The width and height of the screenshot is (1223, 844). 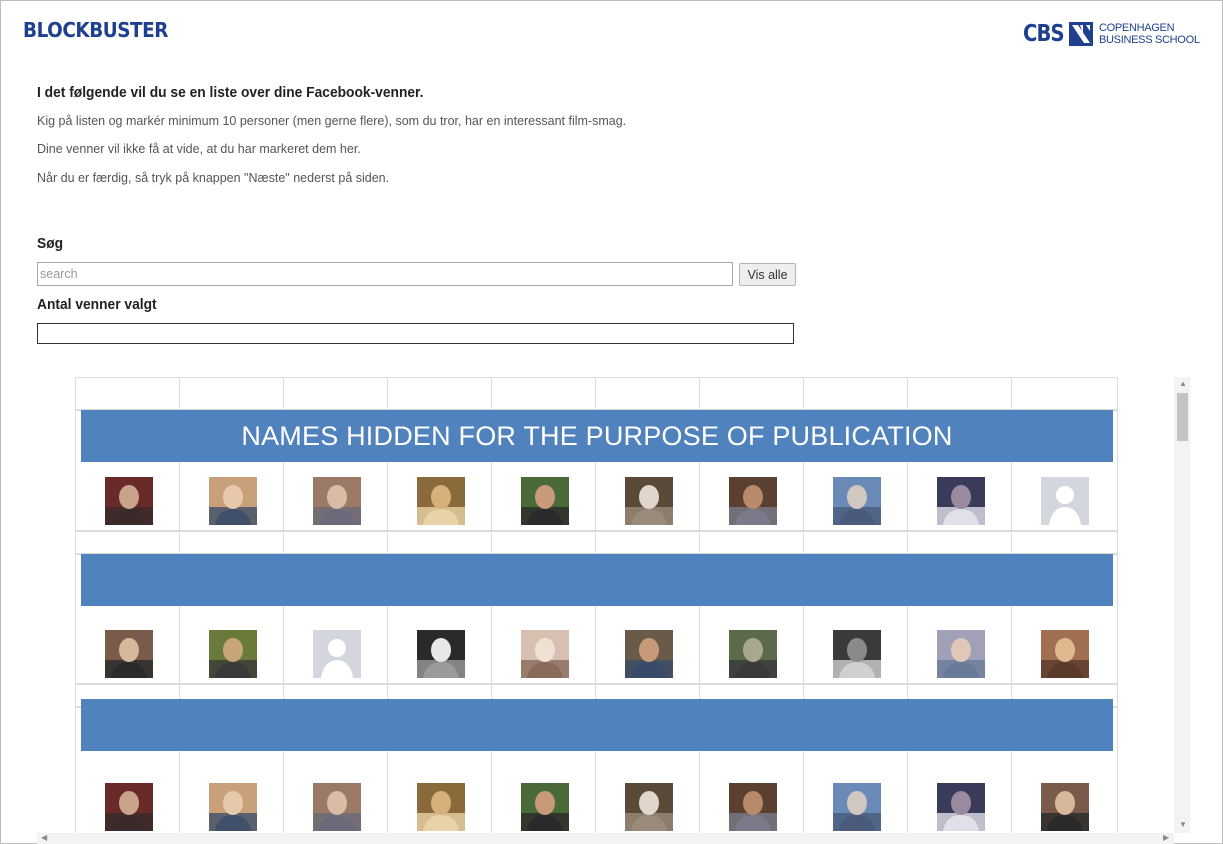 What do you see at coordinates (1081, 34) in the screenshot?
I see `cbs-emblem-icon` at bounding box center [1081, 34].